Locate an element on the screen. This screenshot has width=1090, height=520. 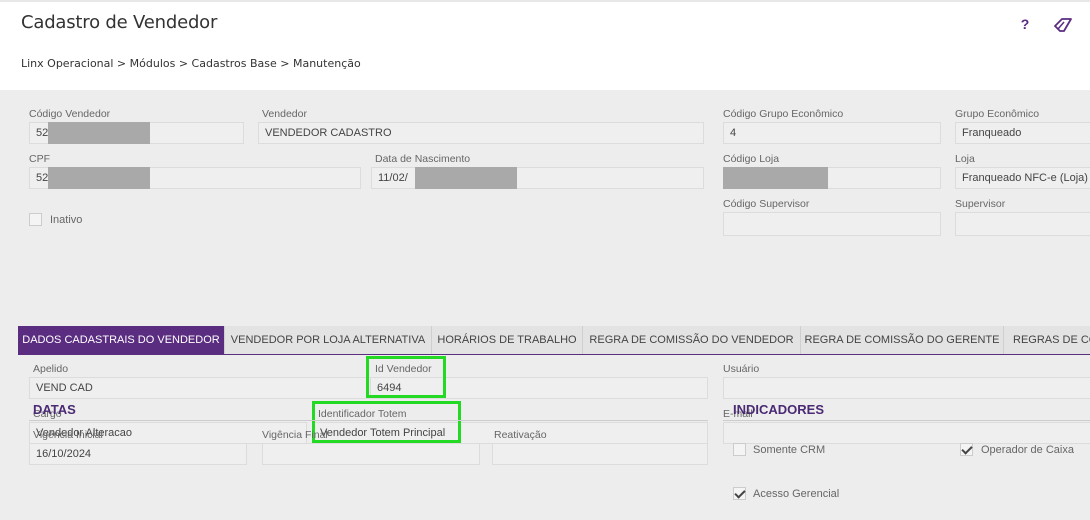
vendedor-field: VENDEDOR CADASTRO is located at coordinates (481, 133).